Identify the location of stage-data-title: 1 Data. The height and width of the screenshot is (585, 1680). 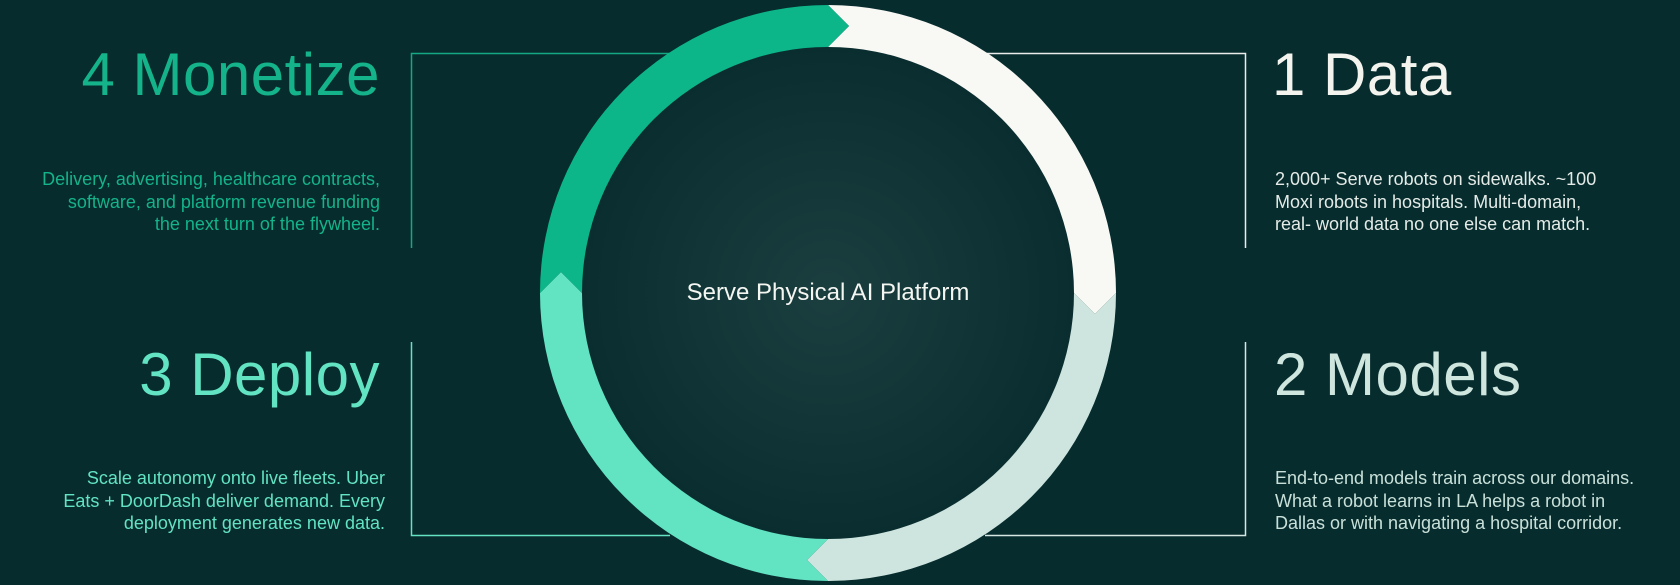
(1362, 74).